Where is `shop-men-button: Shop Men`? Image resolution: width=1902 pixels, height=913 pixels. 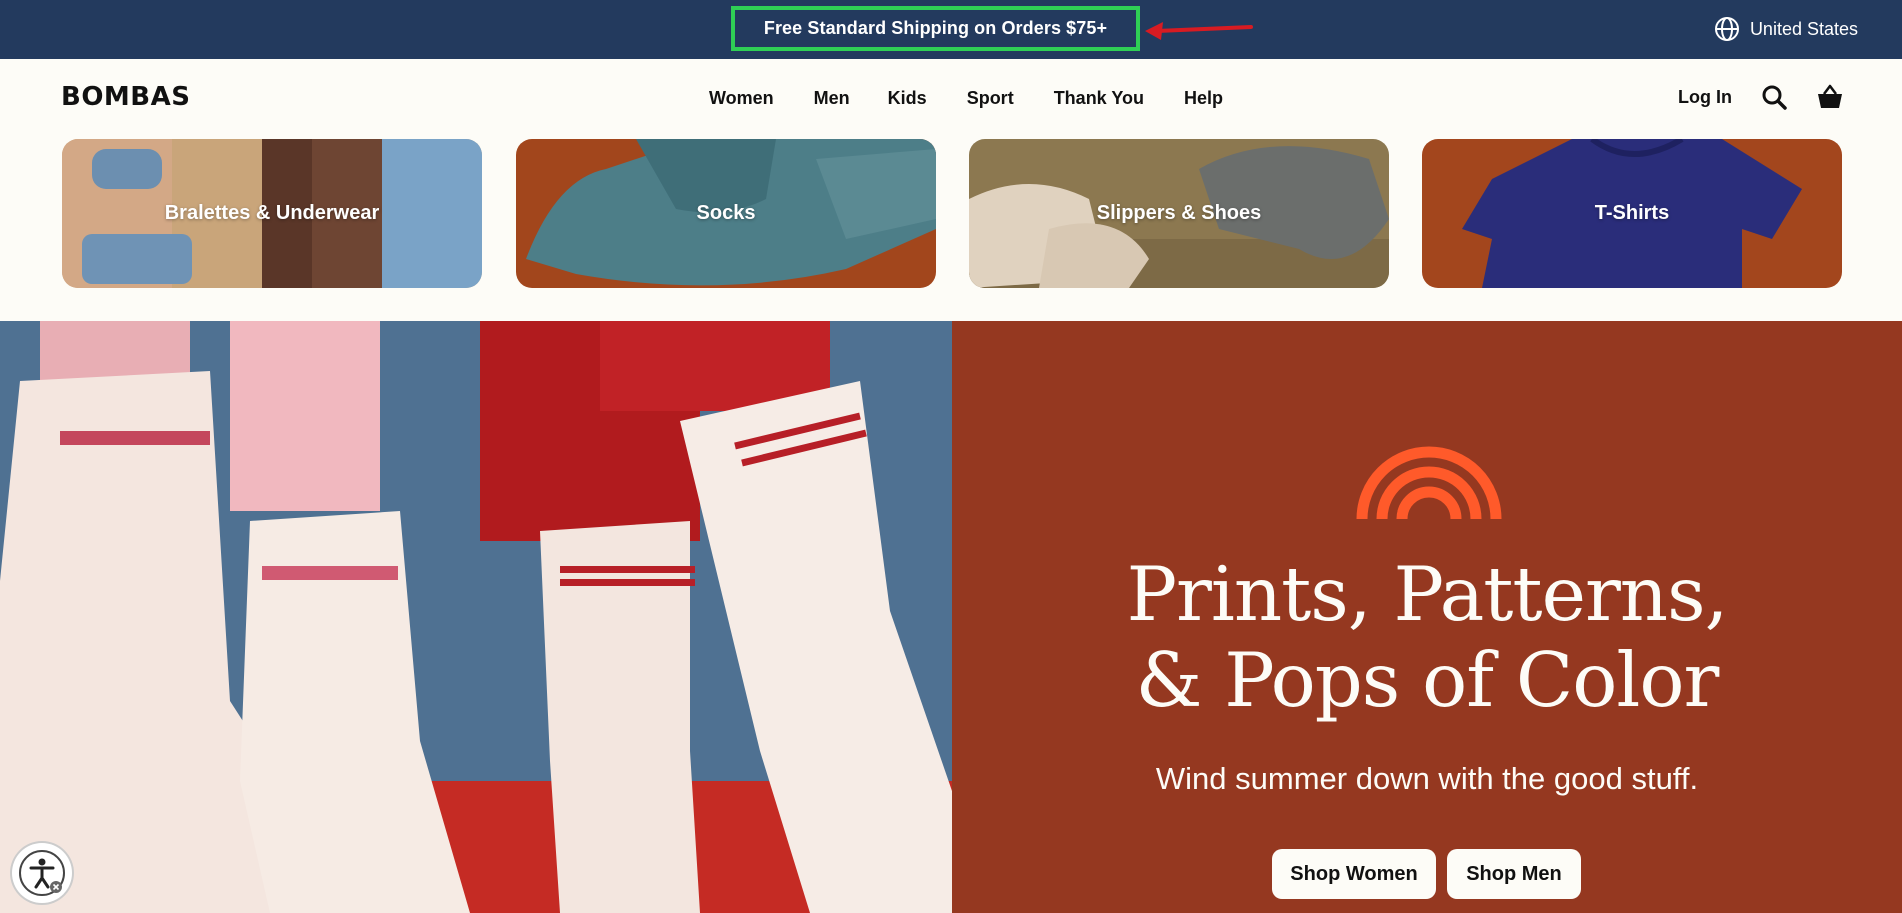 shop-men-button: Shop Men is located at coordinates (1514, 874).